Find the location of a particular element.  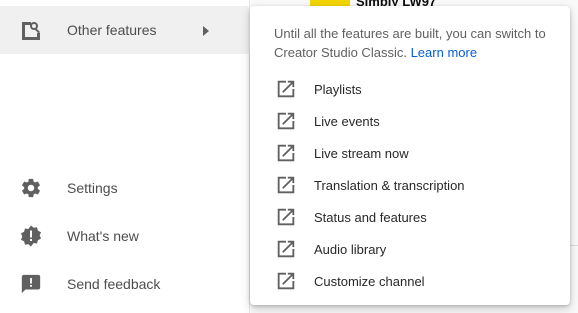

menu-item-playlists: Playlists is located at coordinates (410, 89).